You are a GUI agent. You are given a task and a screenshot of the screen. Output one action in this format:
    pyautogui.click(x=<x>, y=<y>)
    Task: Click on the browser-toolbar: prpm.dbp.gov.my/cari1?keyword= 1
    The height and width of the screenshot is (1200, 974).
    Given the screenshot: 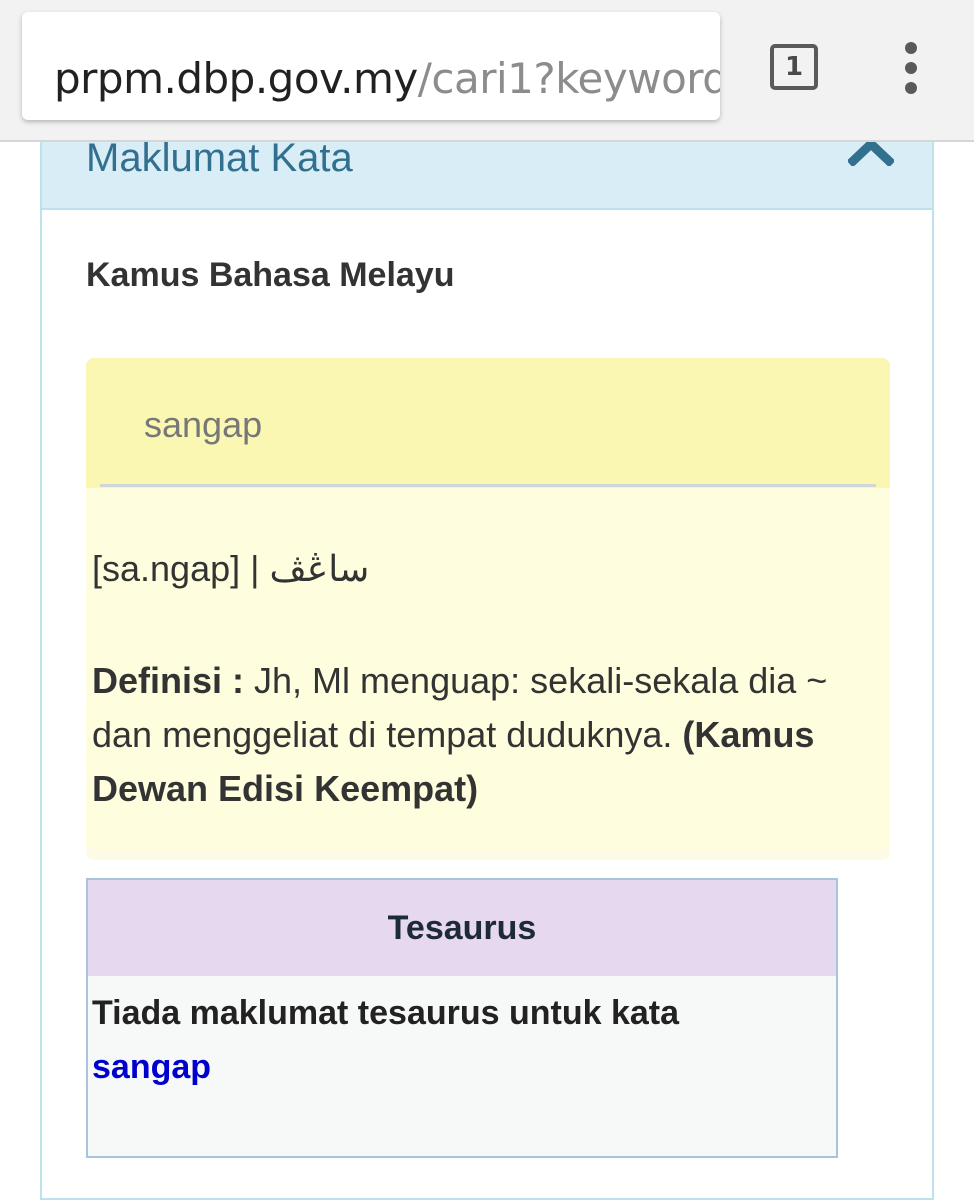 What is the action you would take?
    pyautogui.click(x=487, y=71)
    